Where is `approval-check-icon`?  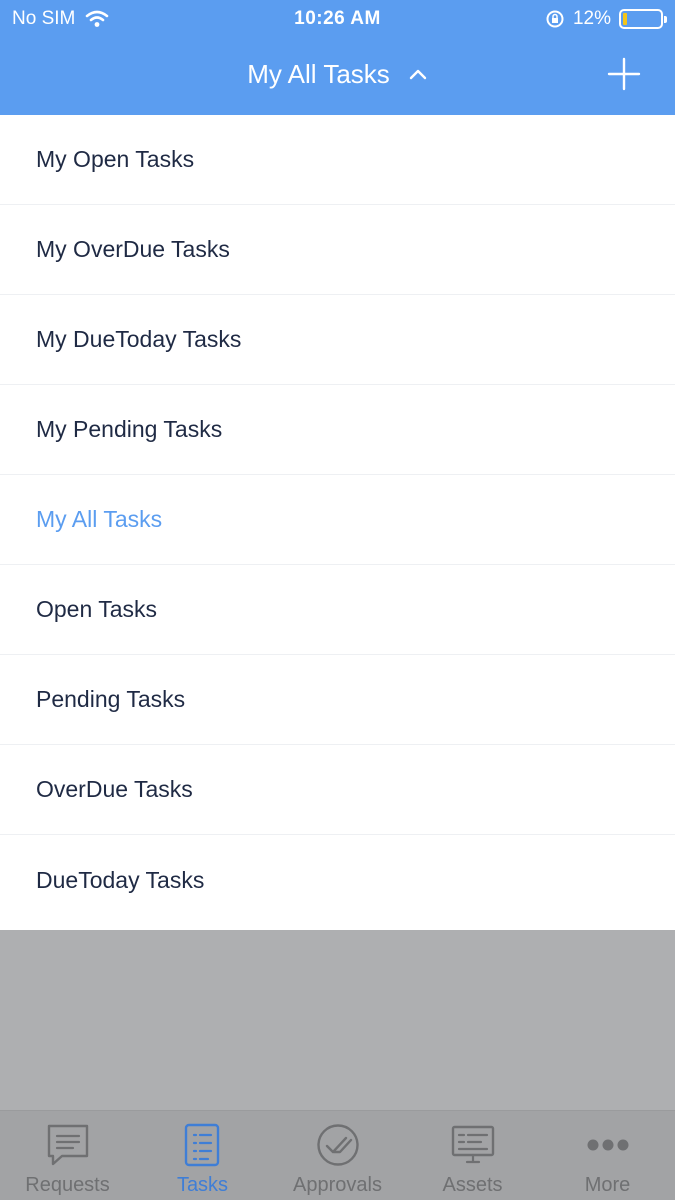 approval-check-icon is located at coordinates (338, 1145).